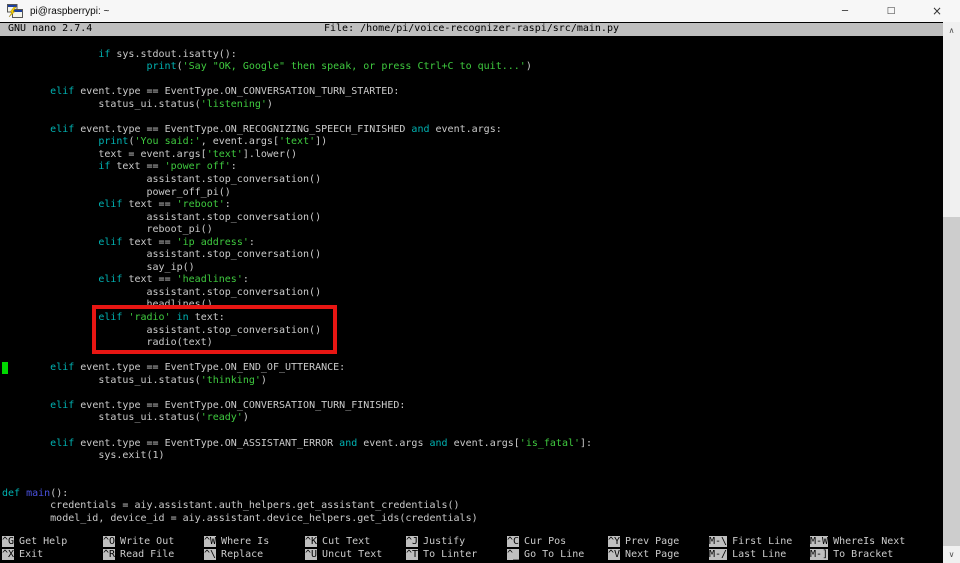 Image resolution: width=960 pixels, height=563 pixels. What do you see at coordinates (951, 381) in the screenshot?
I see `scrollbar-thumb` at bounding box center [951, 381].